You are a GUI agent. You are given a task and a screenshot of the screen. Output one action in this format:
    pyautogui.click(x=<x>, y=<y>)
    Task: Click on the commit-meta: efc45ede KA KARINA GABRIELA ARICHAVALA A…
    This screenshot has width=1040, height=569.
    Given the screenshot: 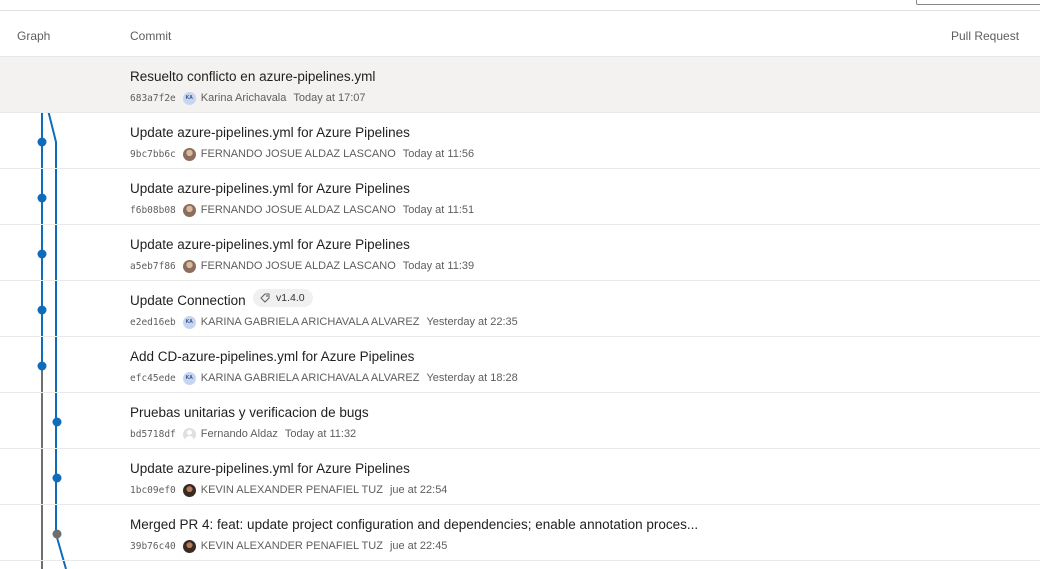 What is the action you would take?
    pyautogui.click(x=324, y=378)
    